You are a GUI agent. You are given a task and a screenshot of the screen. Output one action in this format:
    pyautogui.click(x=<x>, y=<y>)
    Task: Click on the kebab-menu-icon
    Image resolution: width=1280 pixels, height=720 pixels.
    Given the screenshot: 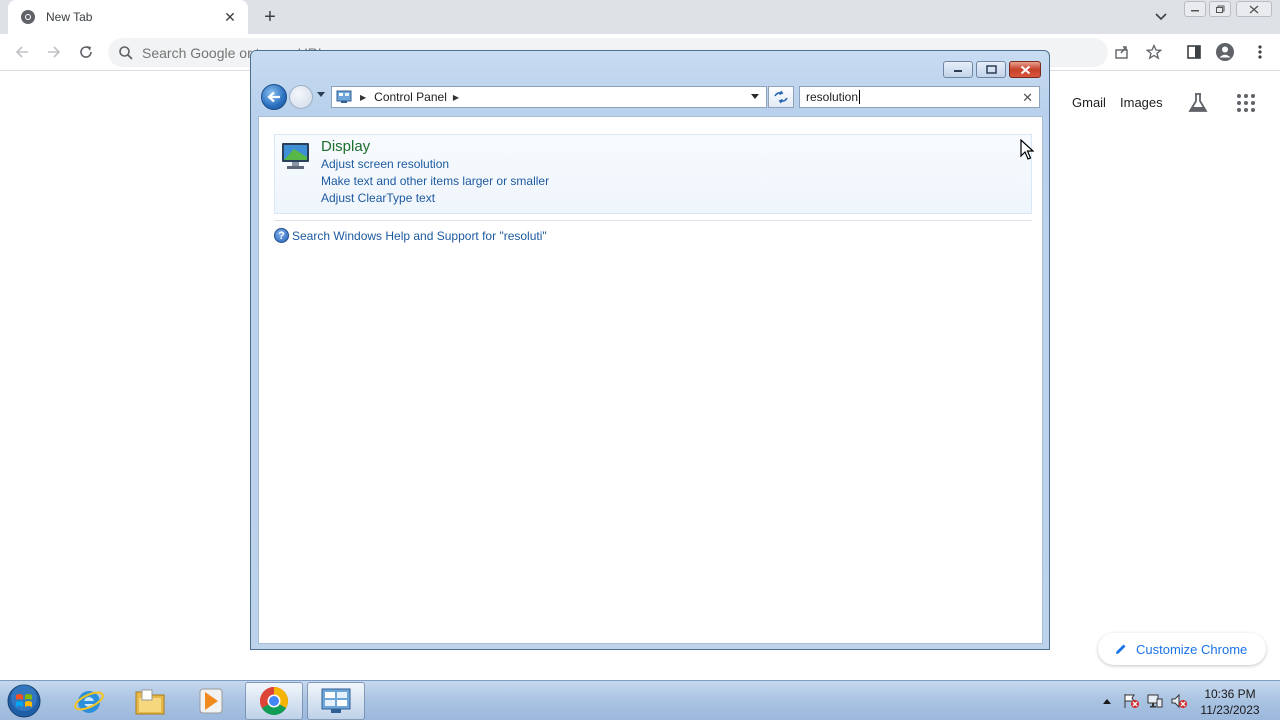 What is the action you would take?
    pyautogui.click(x=1260, y=52)
    